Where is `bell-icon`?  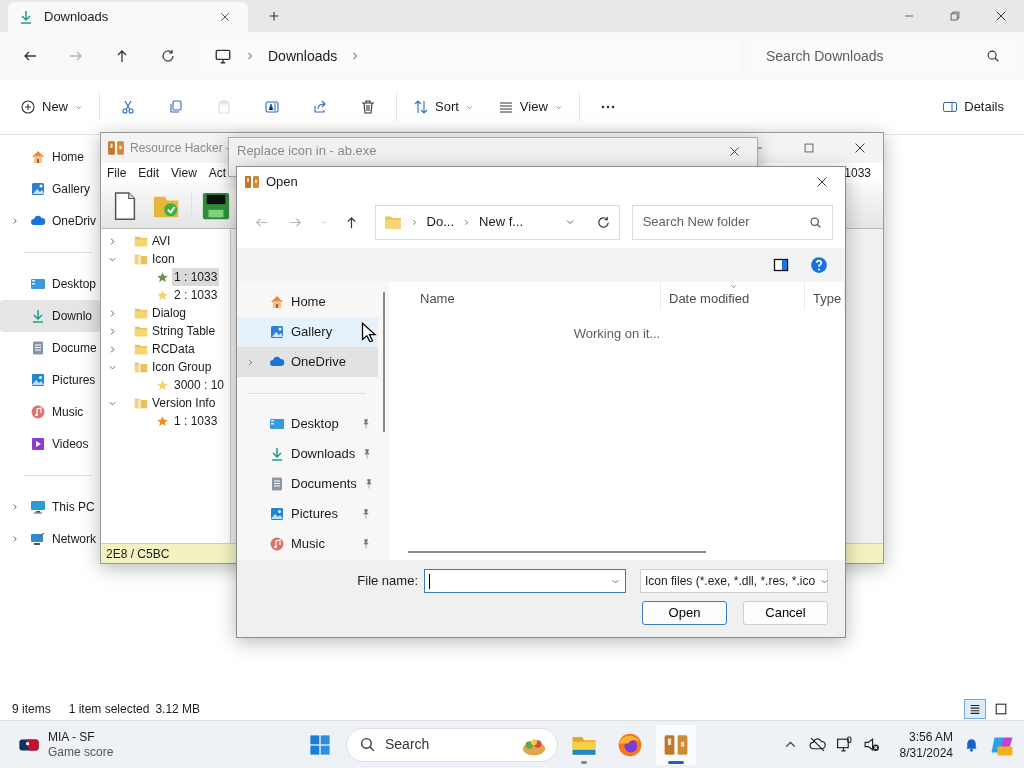 bell-icon is located at coordinates (971, 744).